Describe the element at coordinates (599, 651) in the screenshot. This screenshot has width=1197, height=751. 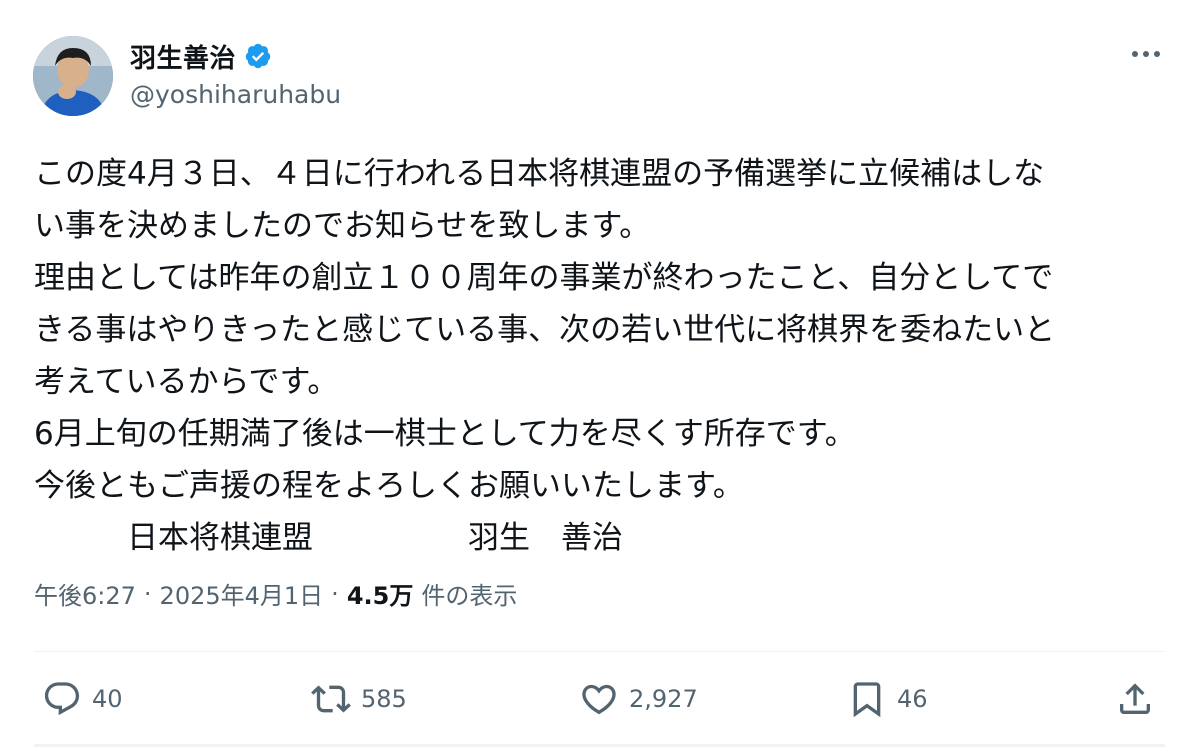
I see `divider` at that location.